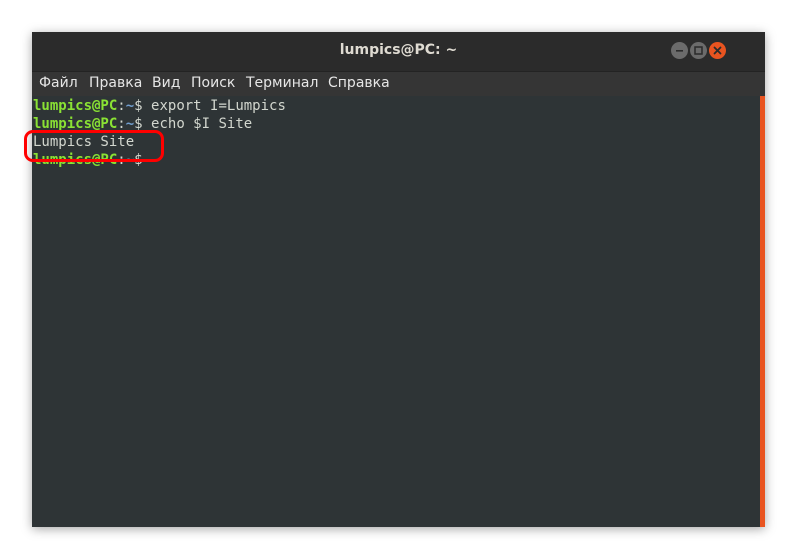 This screenshot has height=559, width=797. I want to click on menu-help: Справка, so click(359, 83).